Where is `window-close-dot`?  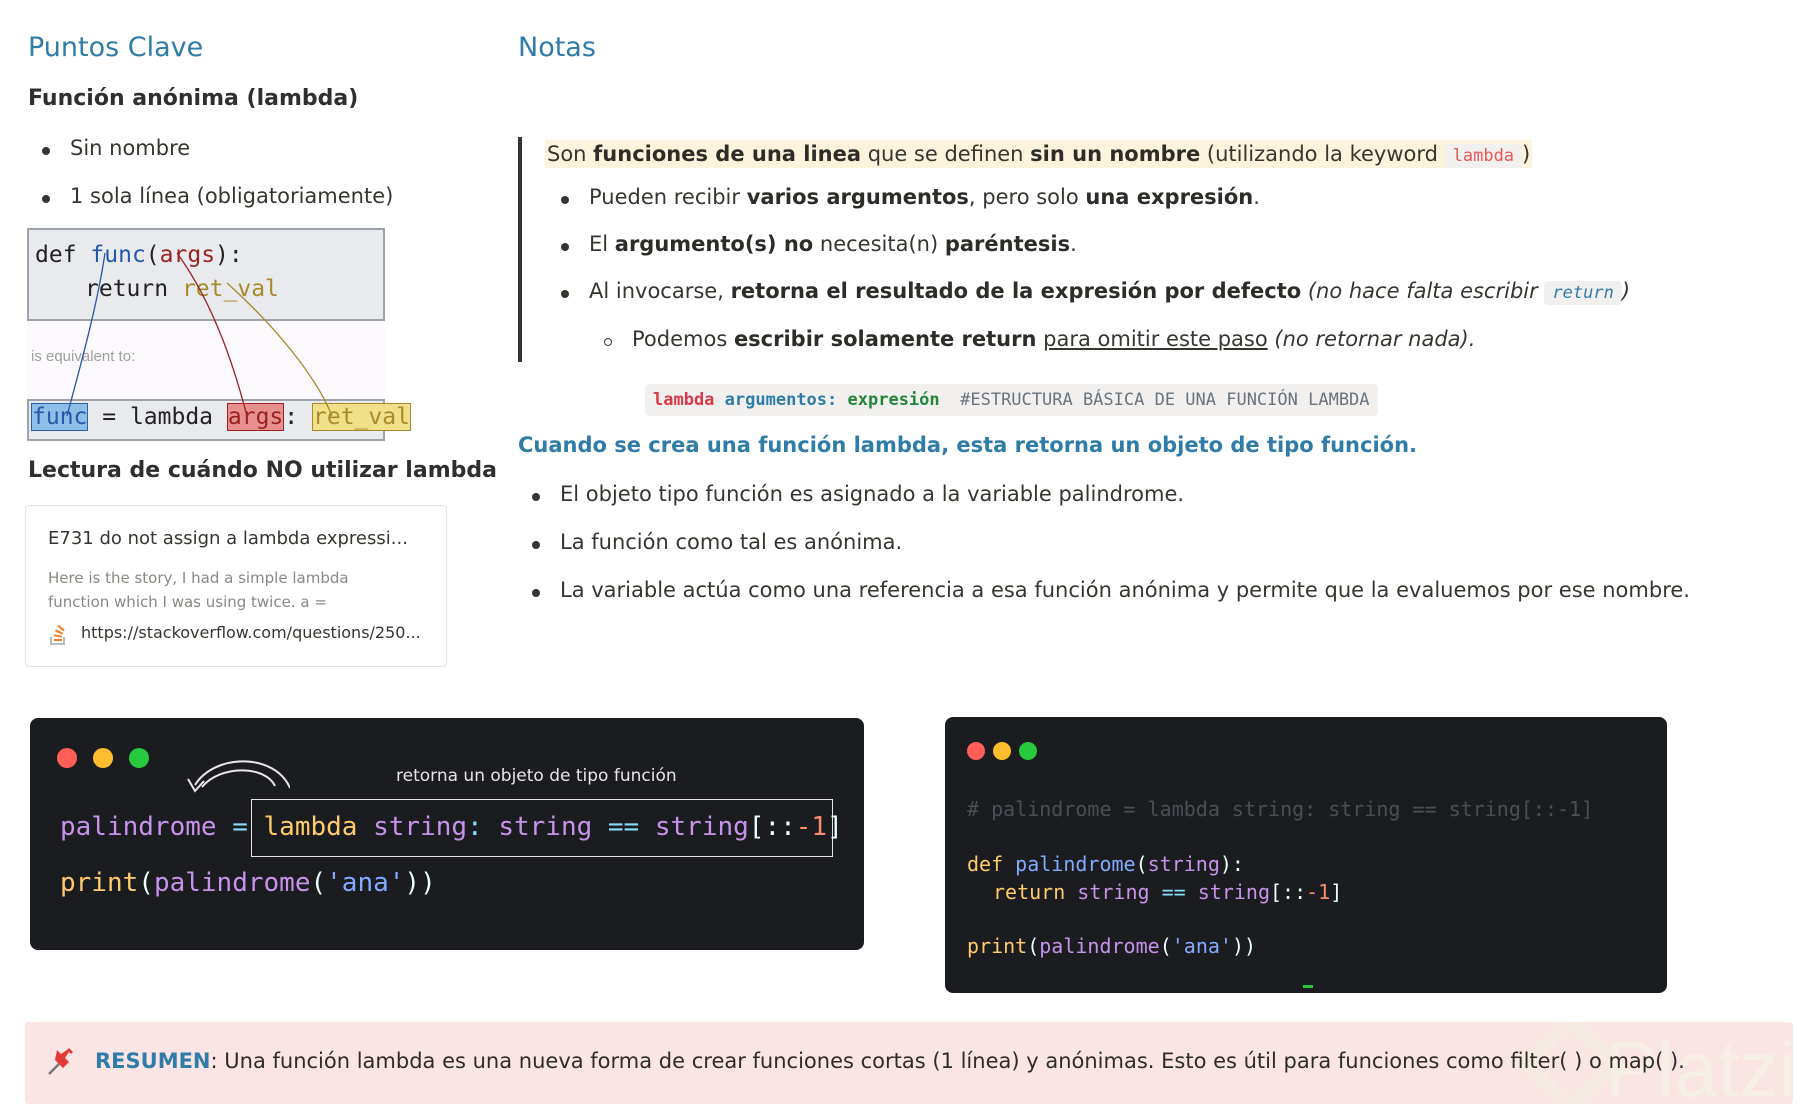 window-close-dot is located at coordinates (67, 758).